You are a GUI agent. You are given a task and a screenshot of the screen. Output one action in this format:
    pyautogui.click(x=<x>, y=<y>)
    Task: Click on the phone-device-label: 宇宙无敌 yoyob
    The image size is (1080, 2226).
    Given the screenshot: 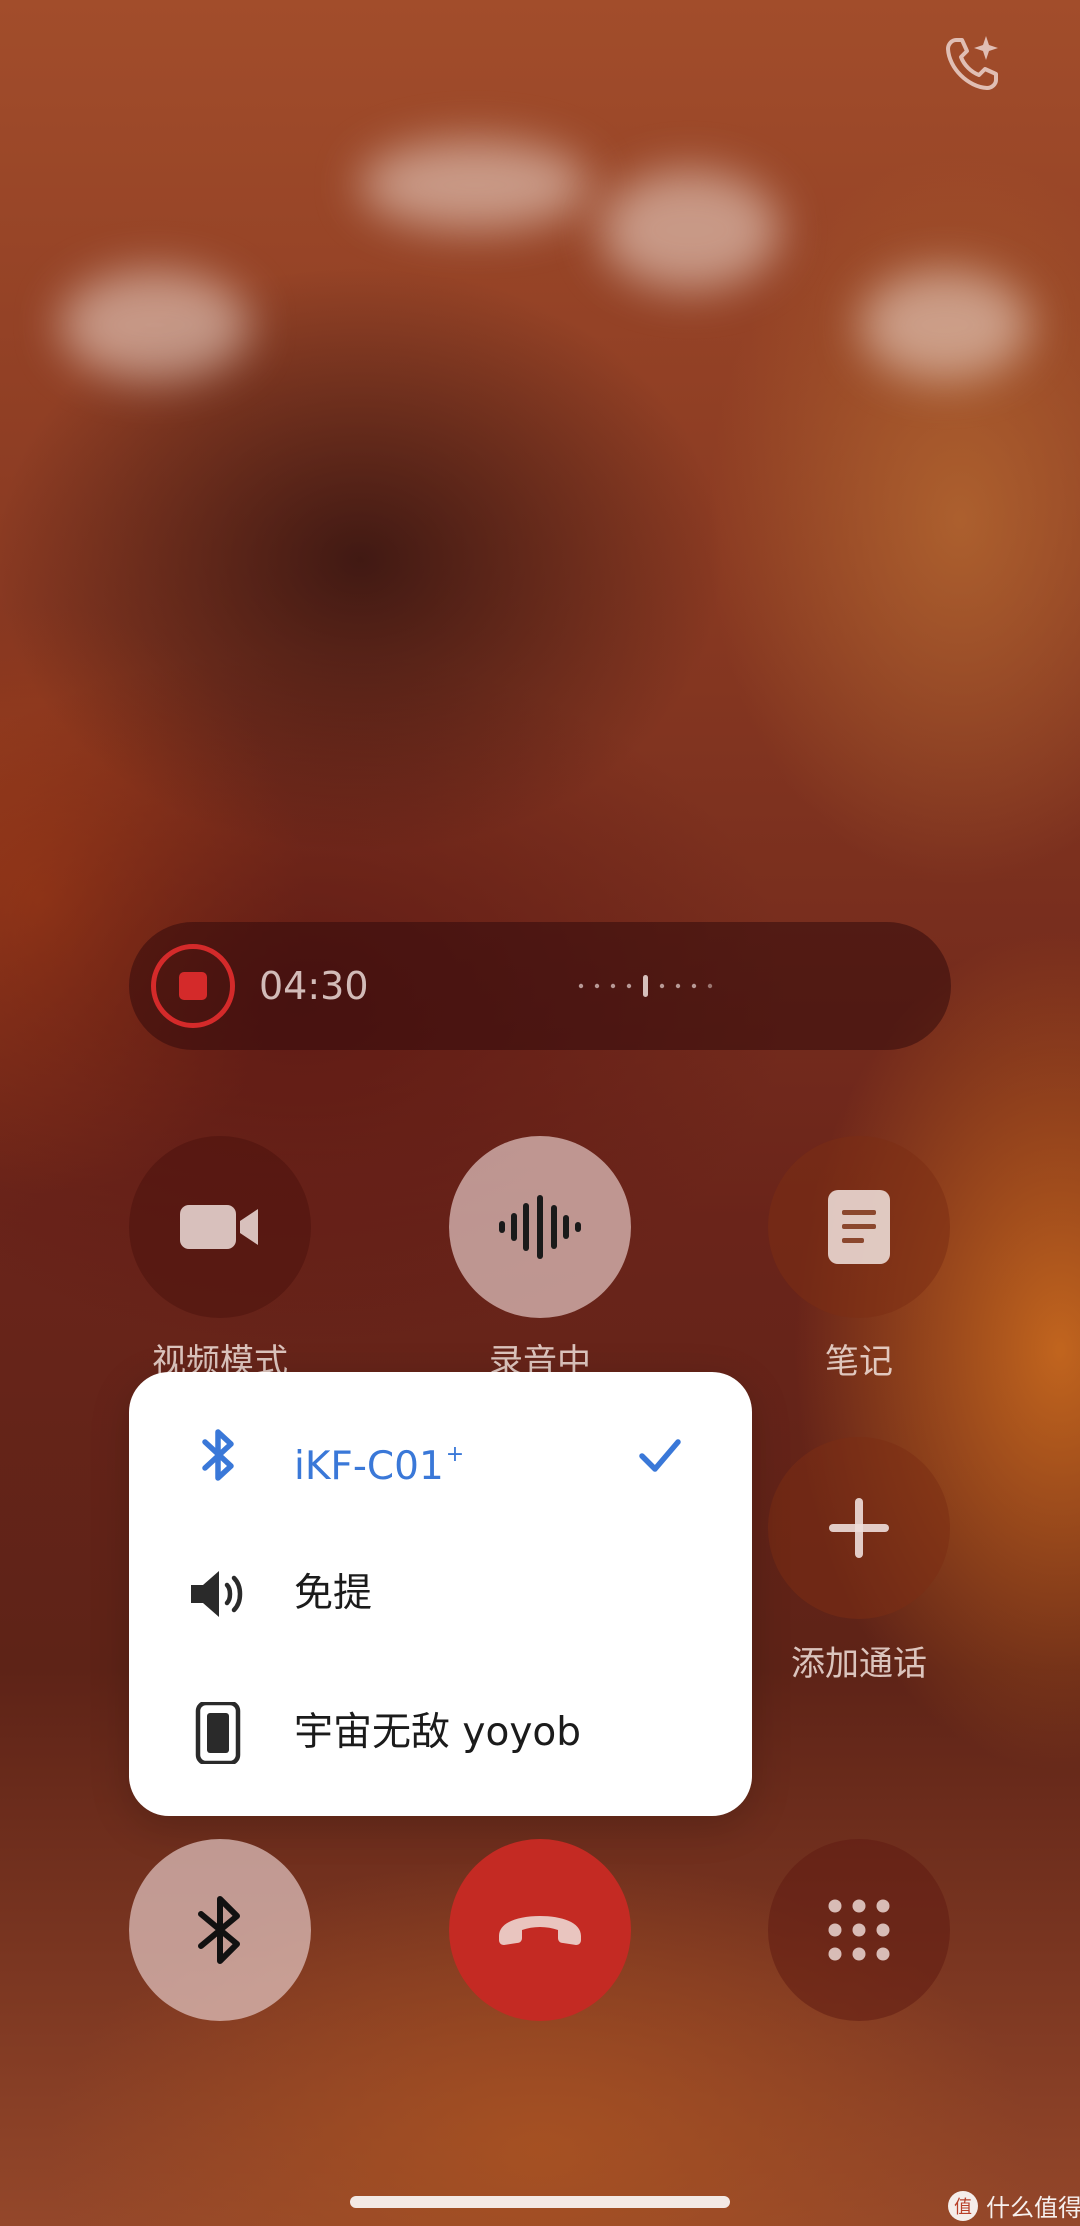 What is the action you would take?
    pyautogui.click(x=438, y=1732)
    